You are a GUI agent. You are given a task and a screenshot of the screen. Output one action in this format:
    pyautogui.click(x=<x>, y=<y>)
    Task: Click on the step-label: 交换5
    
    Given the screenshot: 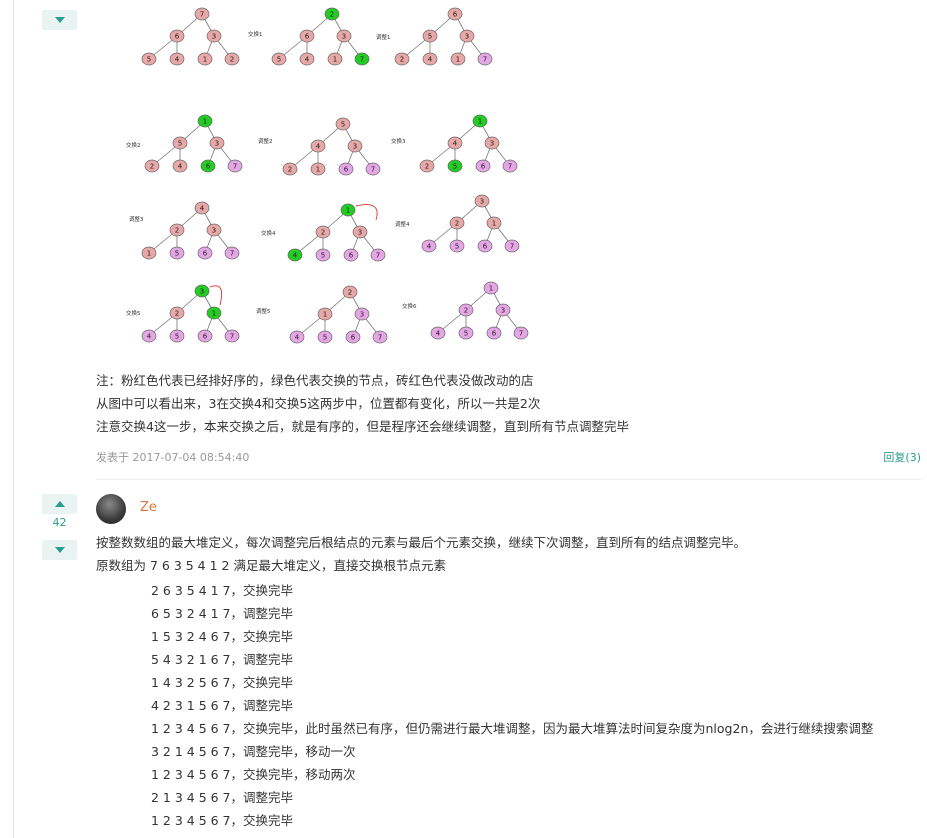 What is the action you would take?
    pyautogui.click(x=133, y=313)
    